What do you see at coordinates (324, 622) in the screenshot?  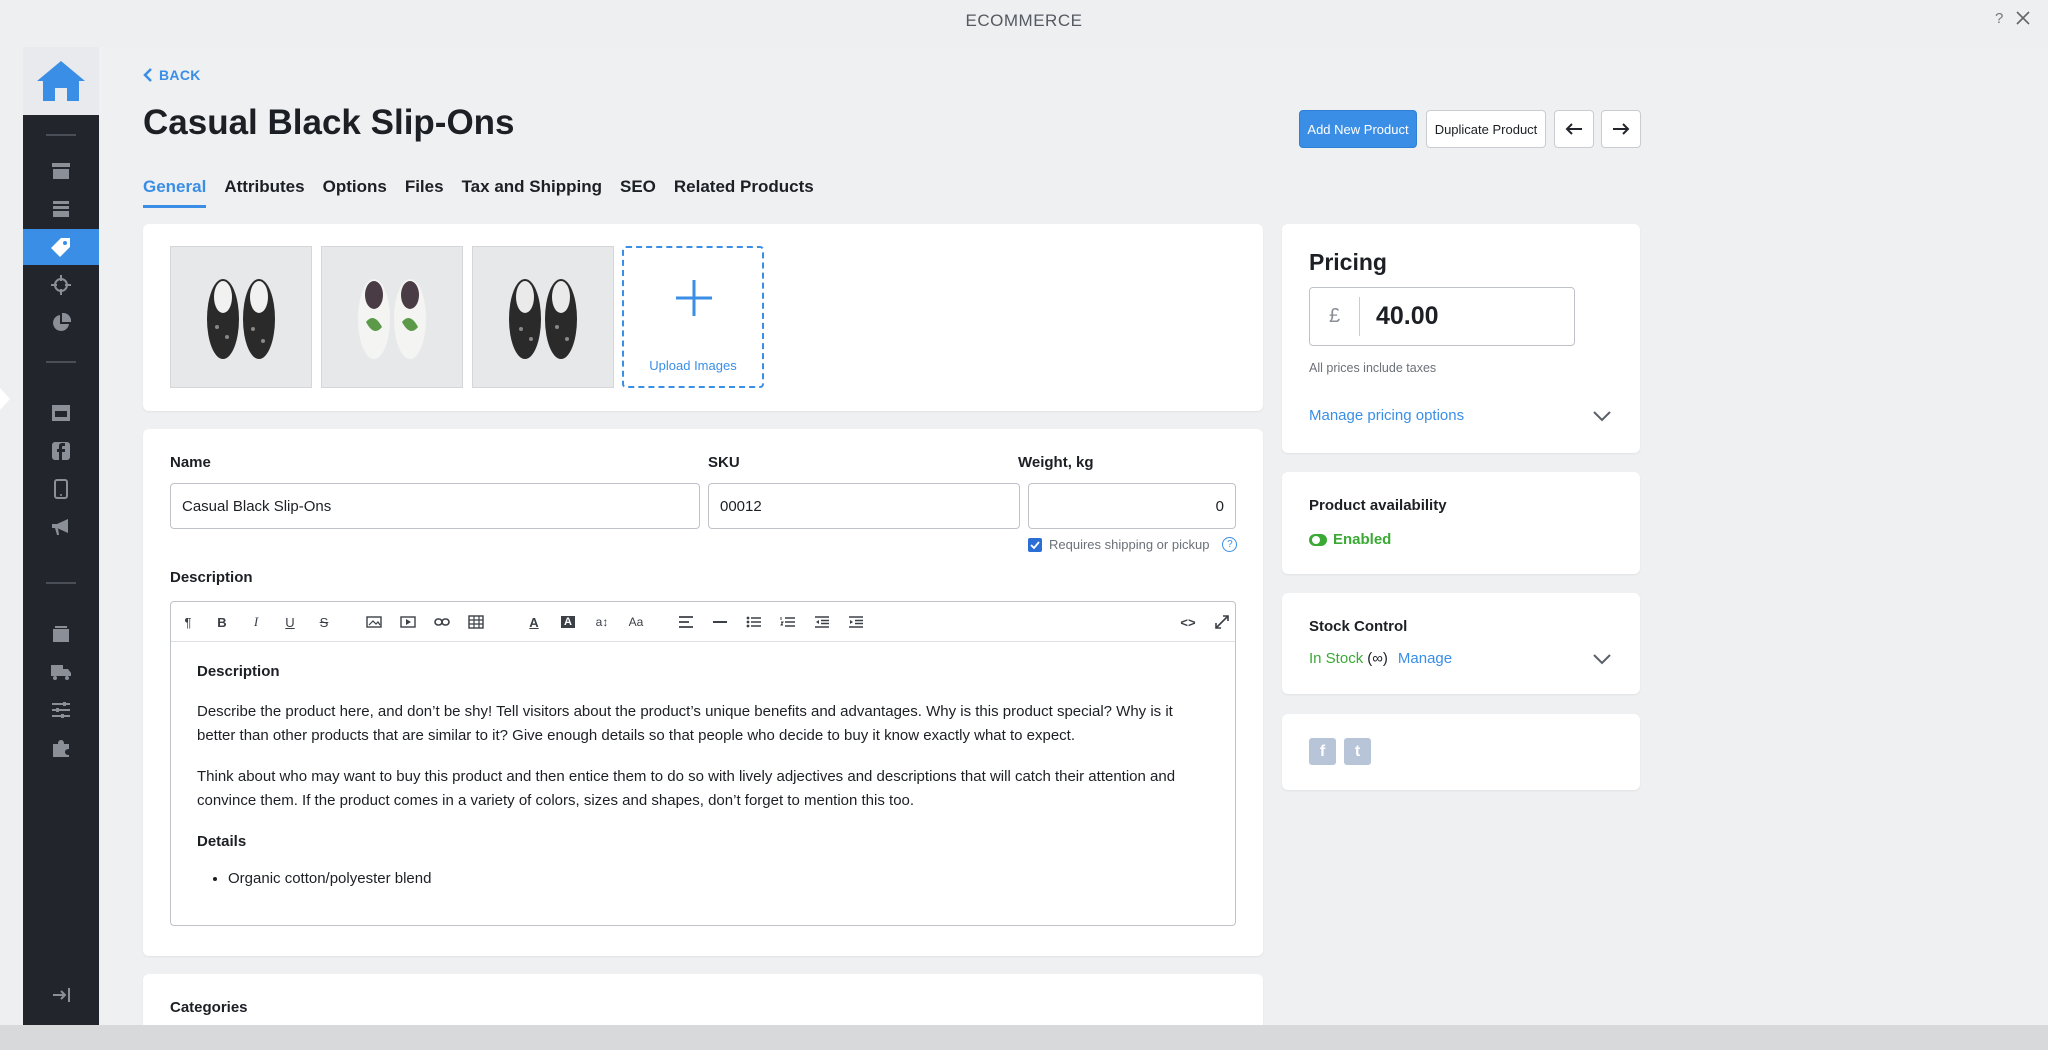 I see `strikethrough-icon: S` at bounding box center [324, 622].